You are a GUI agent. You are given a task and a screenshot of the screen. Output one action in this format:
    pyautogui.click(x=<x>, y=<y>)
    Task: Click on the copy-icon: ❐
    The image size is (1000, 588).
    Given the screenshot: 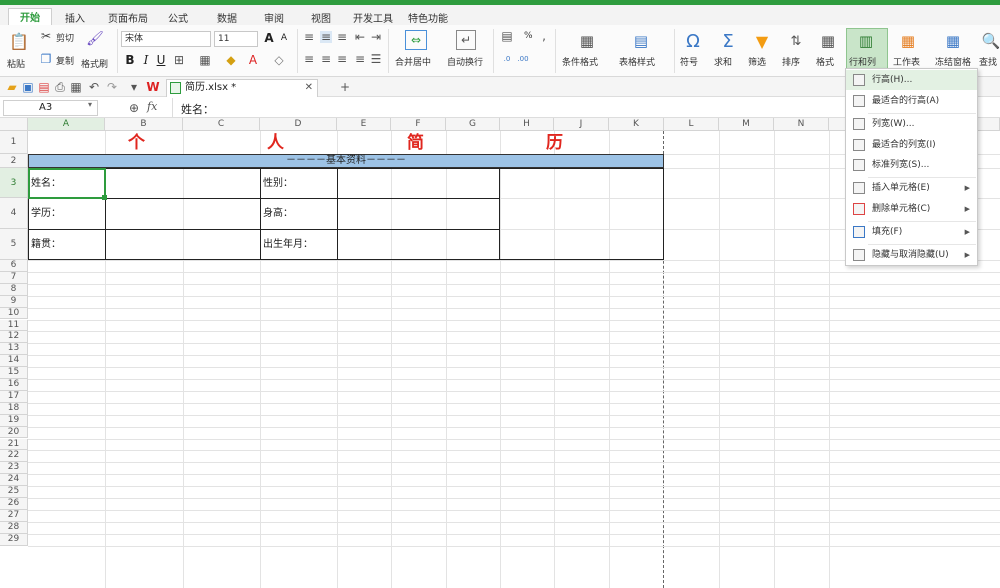 What is the action you would take?
    pyautogui.click(x=46, y=59)
    